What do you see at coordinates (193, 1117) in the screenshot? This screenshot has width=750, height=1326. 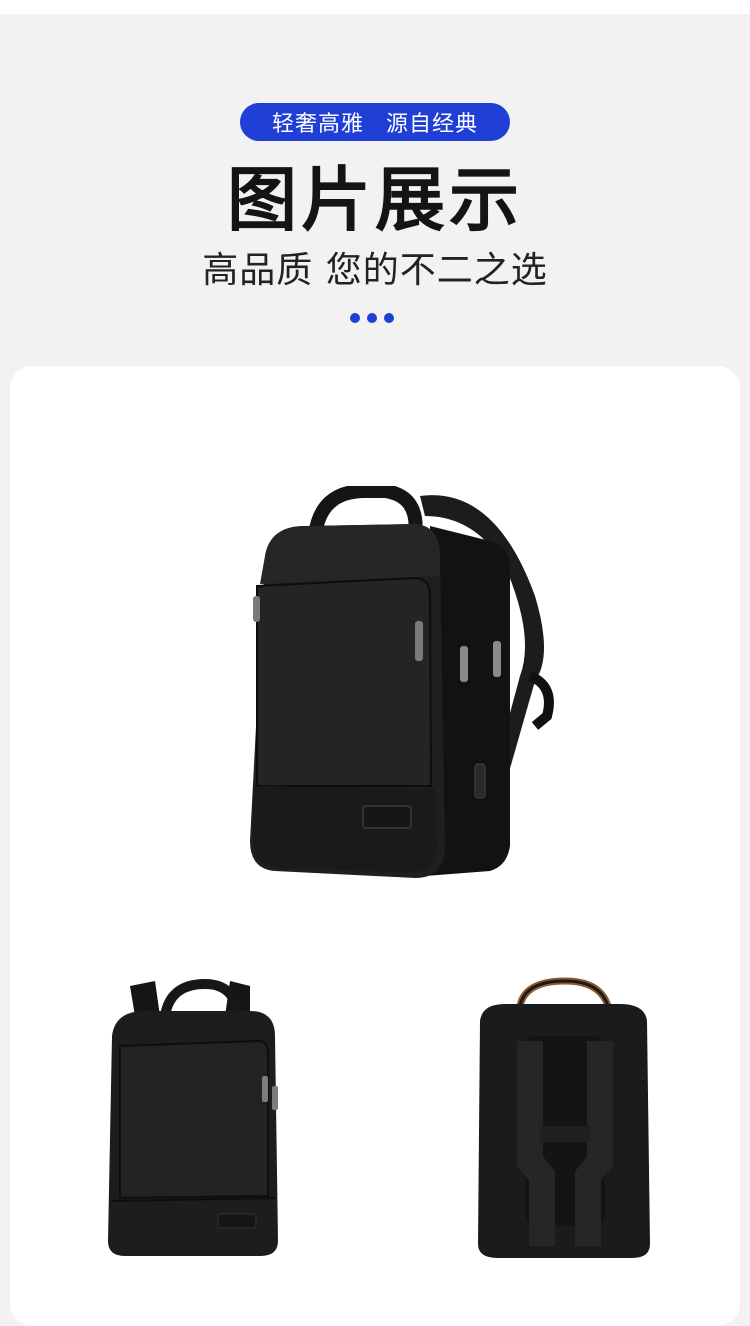 I see `backpack-front-image` at bounding box center [193, 1117].